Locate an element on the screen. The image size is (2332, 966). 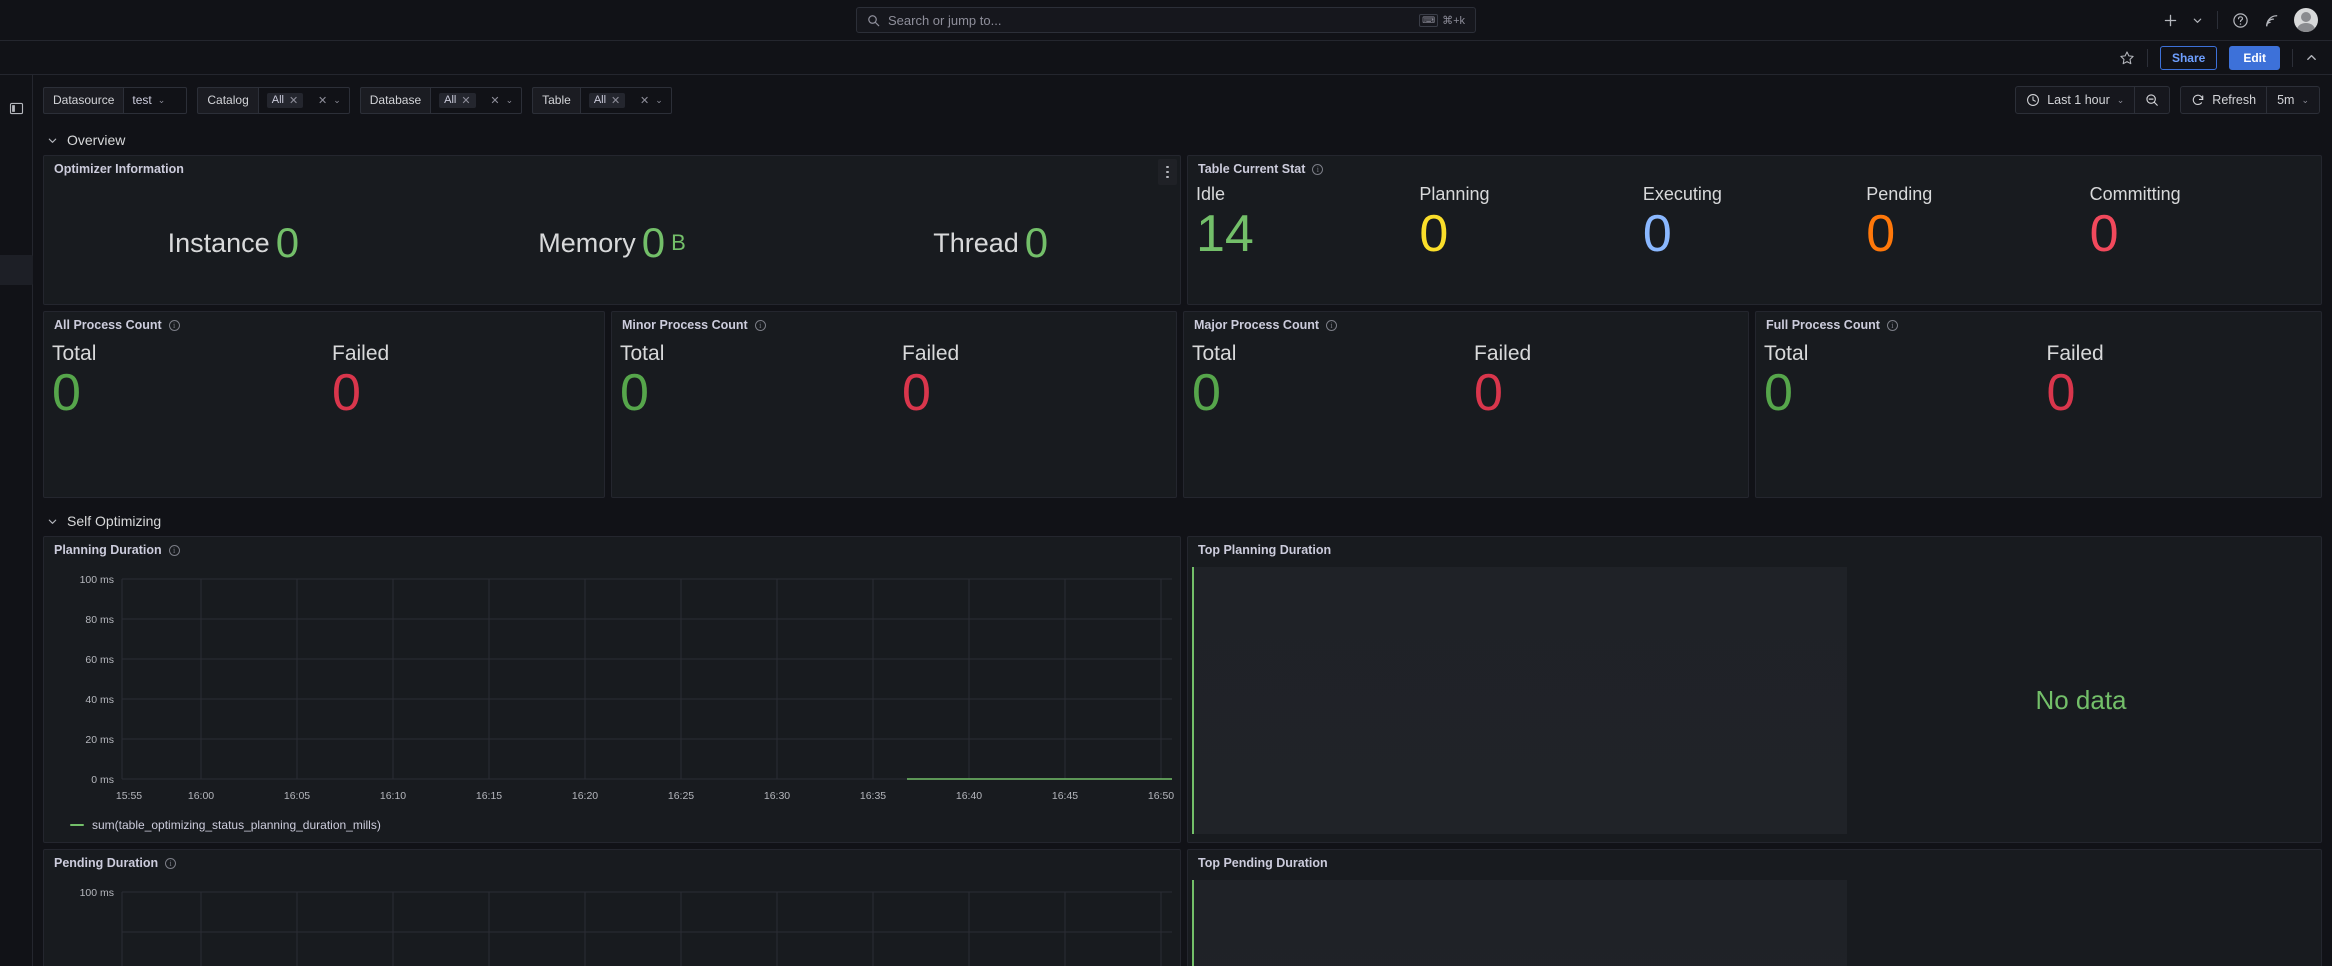
variable-value-catalog: All ✕ ✕ ⌄ is located at coordinates (303, 100).